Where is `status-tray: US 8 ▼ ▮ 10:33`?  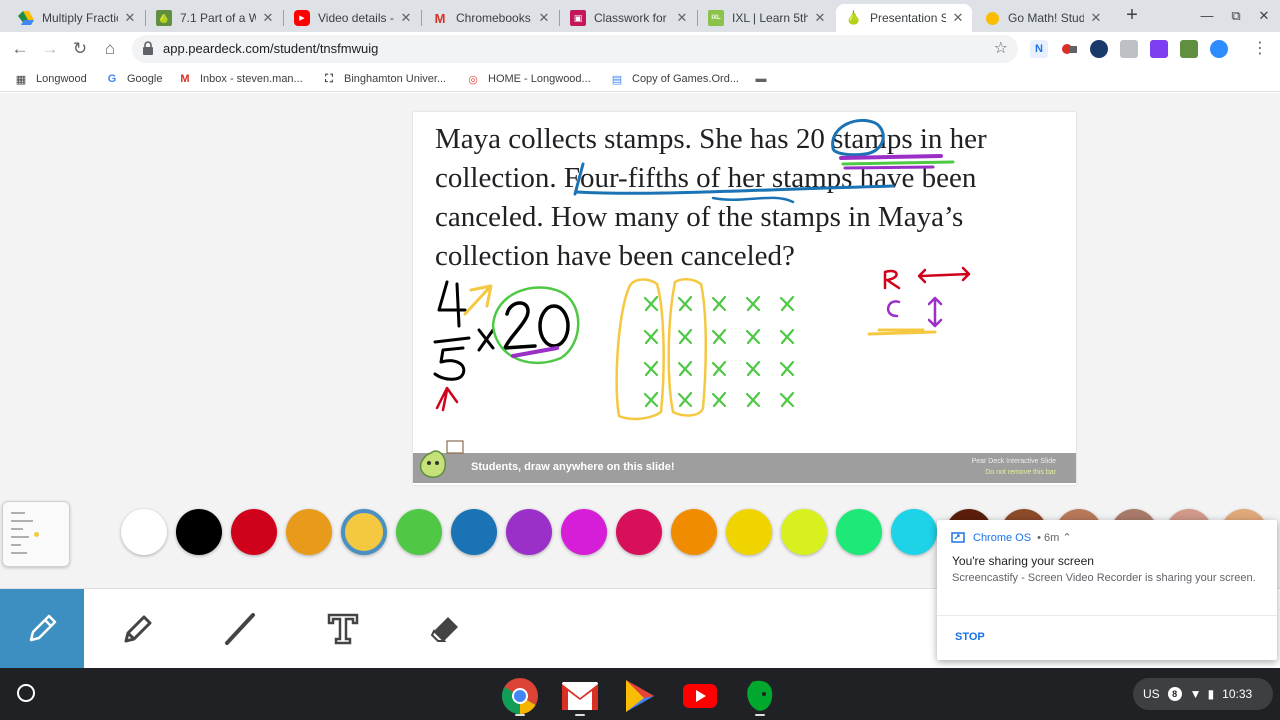 status-tray: US 8 ▼ ▮ 10:33 is located at coordinates (1203, 694).